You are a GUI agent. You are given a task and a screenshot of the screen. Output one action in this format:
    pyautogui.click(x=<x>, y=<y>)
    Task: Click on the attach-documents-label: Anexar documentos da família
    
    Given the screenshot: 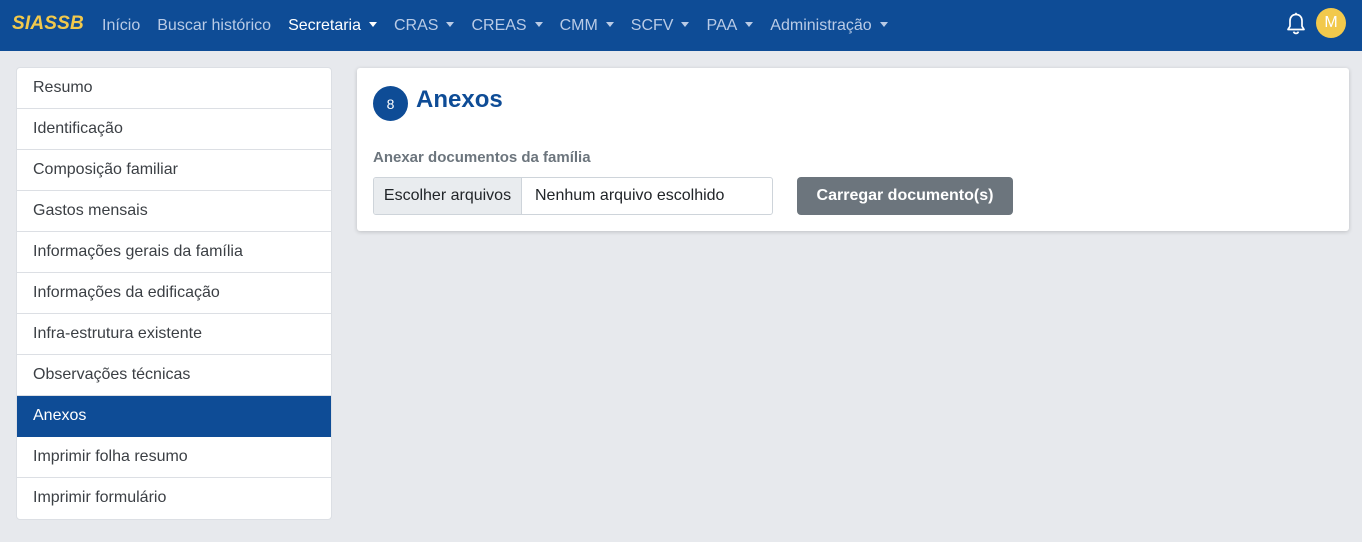 What is the action you would take?
    pyautogui.click(x=482, y=157)
    